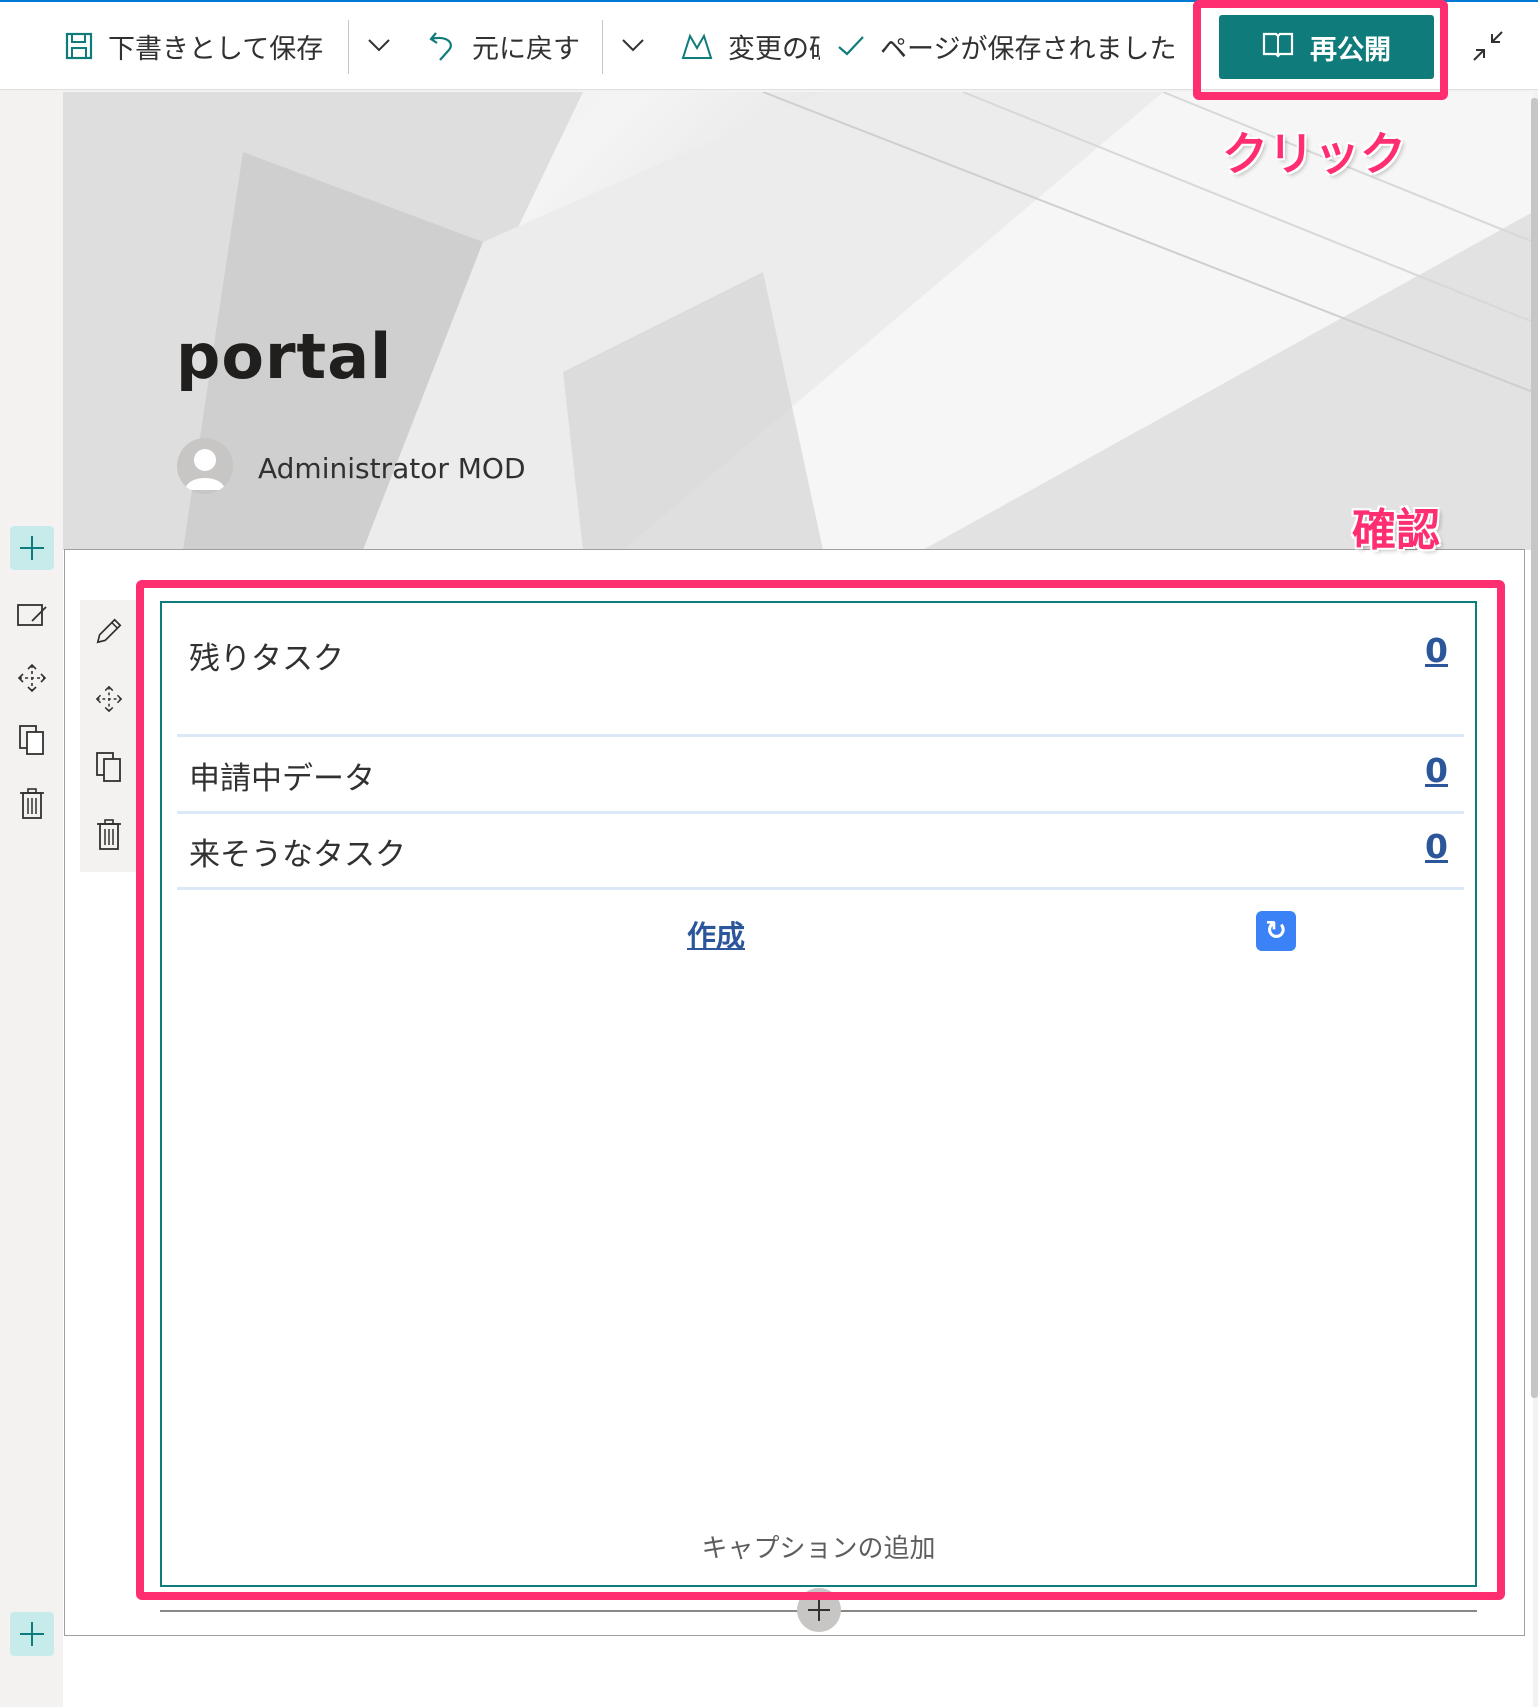  Describe the element at coordinates (851, 46) in the screenshot. I see `checkmark-icon` at that location.